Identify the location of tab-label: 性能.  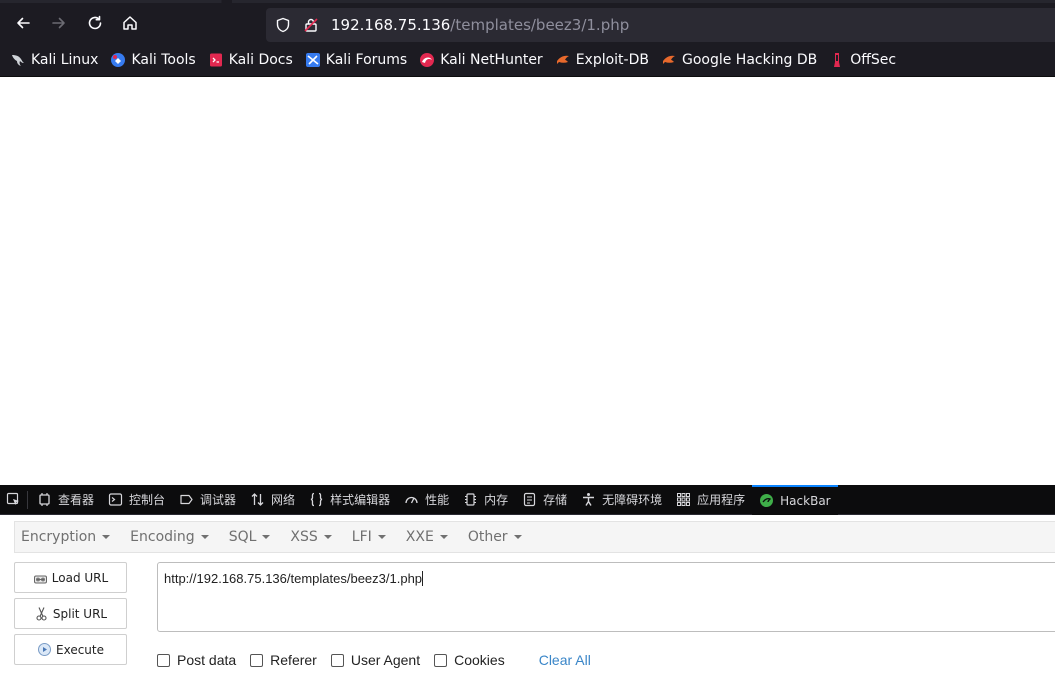
(437, 500).